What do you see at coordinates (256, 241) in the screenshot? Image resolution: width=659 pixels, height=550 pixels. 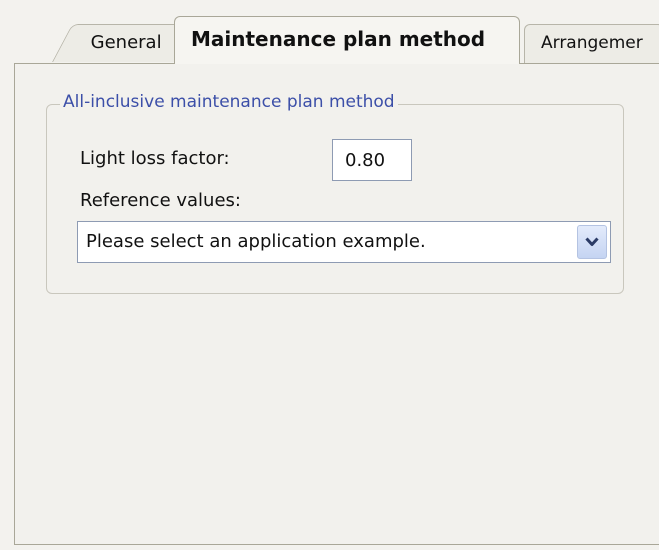 I see `reference-values-selected: Please select an application example.` at bounding box center [256, 241].